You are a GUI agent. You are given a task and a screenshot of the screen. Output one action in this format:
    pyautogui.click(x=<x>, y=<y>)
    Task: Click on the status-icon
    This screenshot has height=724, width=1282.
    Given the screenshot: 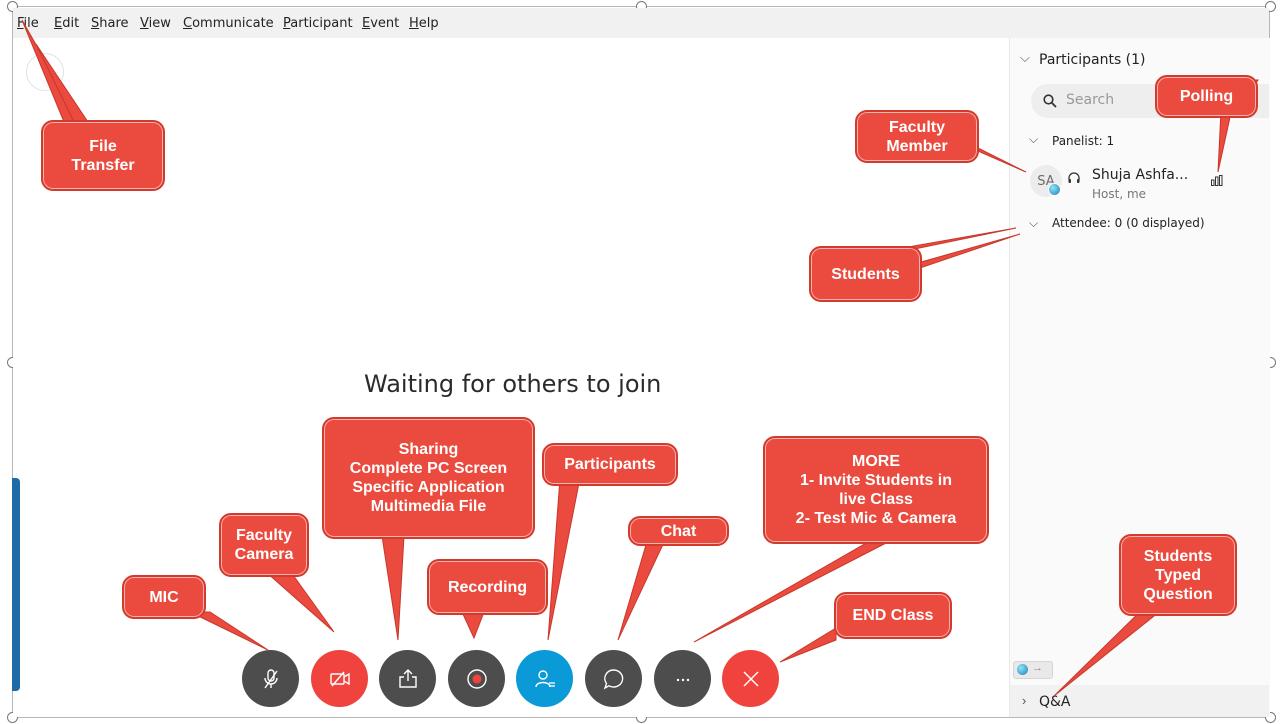 What is the action you would take?
    pyautogui.click(x=1054, y=189)
    